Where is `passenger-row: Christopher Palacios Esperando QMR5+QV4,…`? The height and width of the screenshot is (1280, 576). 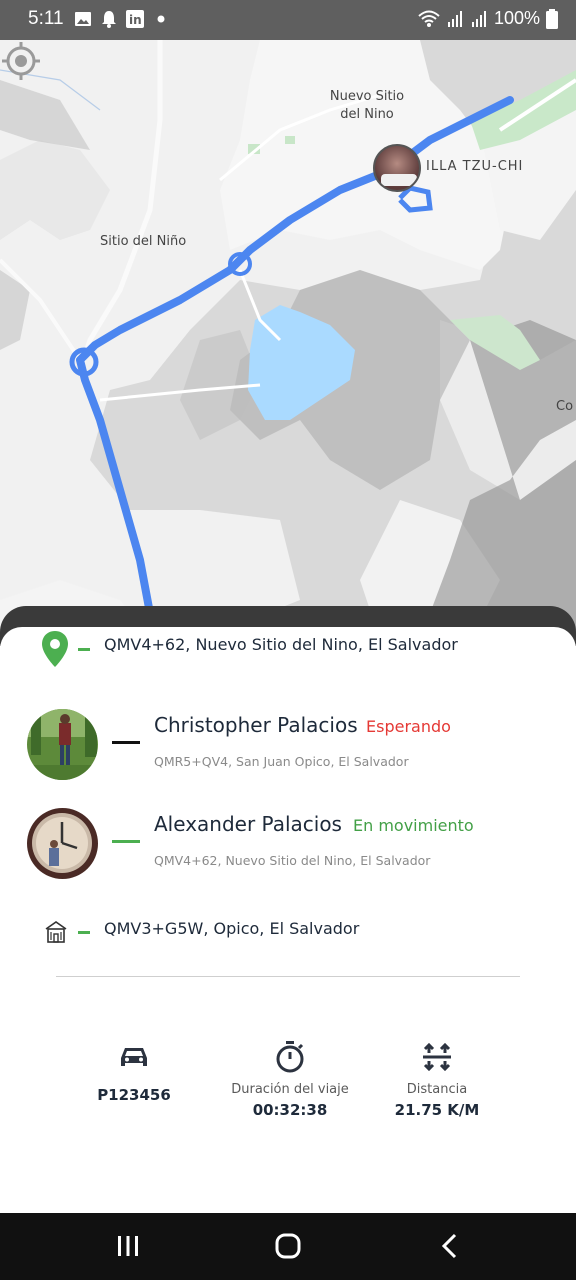 passenger-row: Christopher Palacios Esperando QMR5+QV4,… is located at coordinates (287, 745).